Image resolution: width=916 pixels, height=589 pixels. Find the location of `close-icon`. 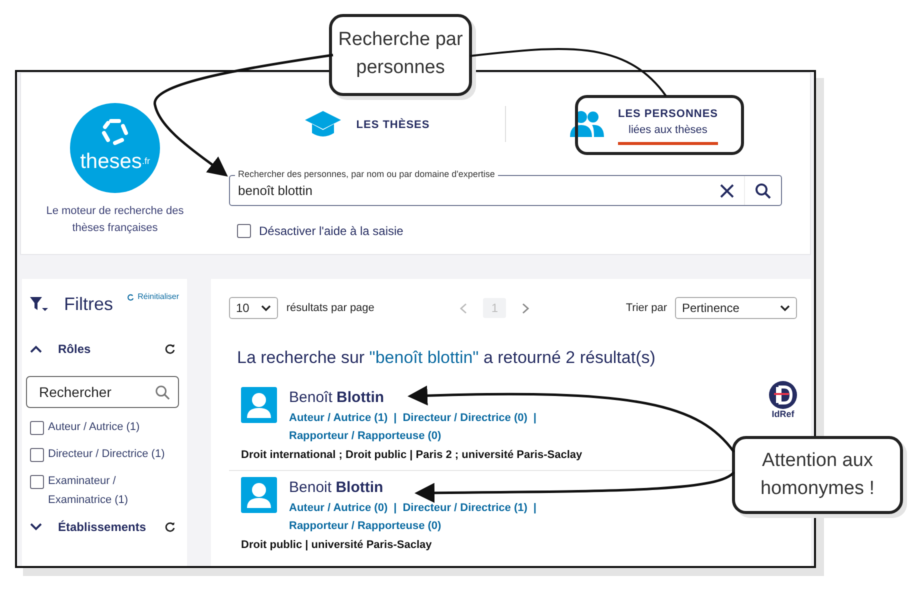

close-icon is located at coordinates (727, 191).